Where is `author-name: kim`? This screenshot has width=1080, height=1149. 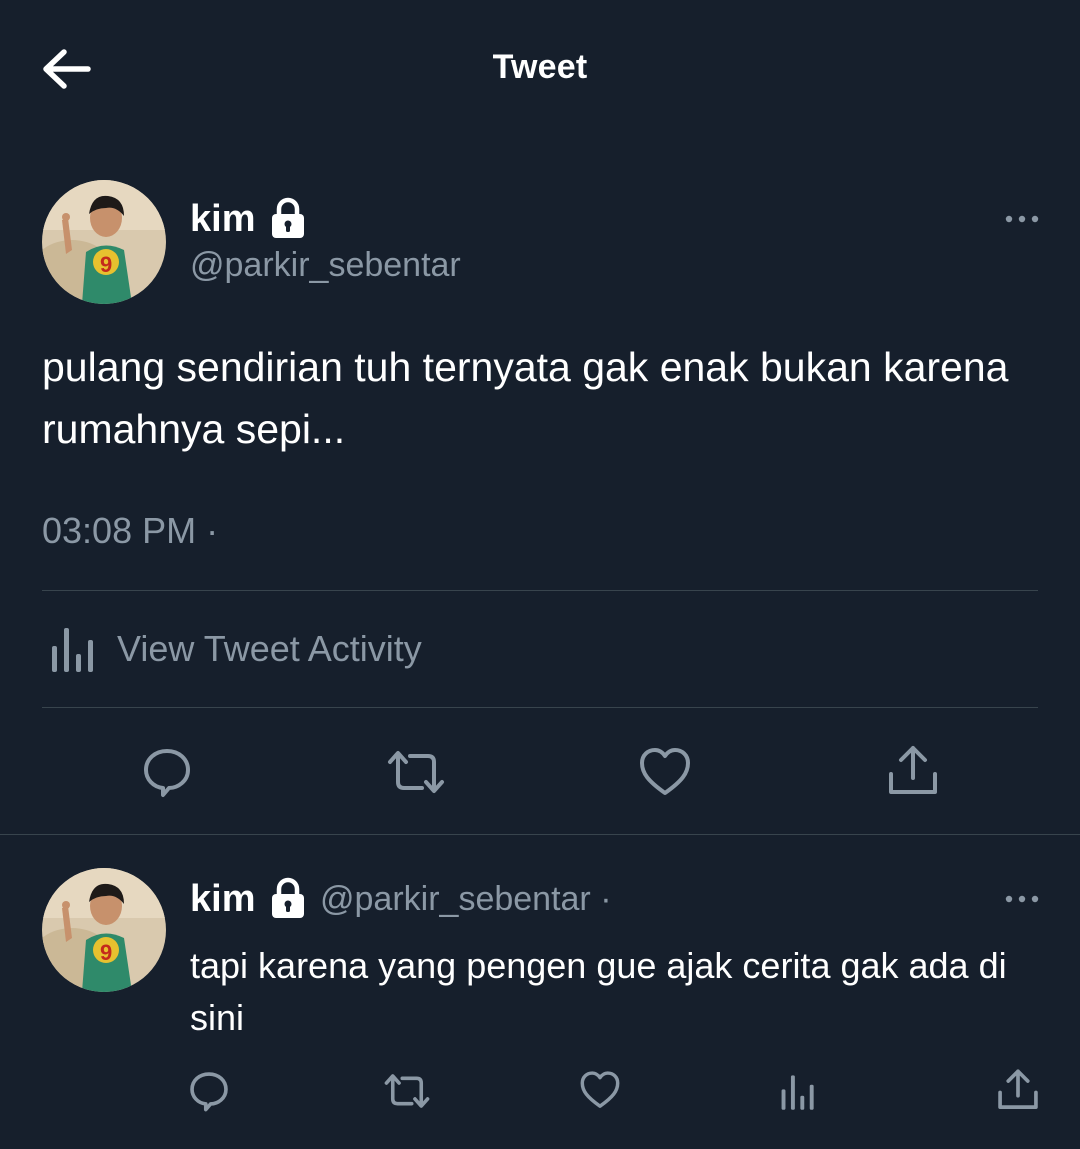 author-name: kim is located at coordinates (222, 219).